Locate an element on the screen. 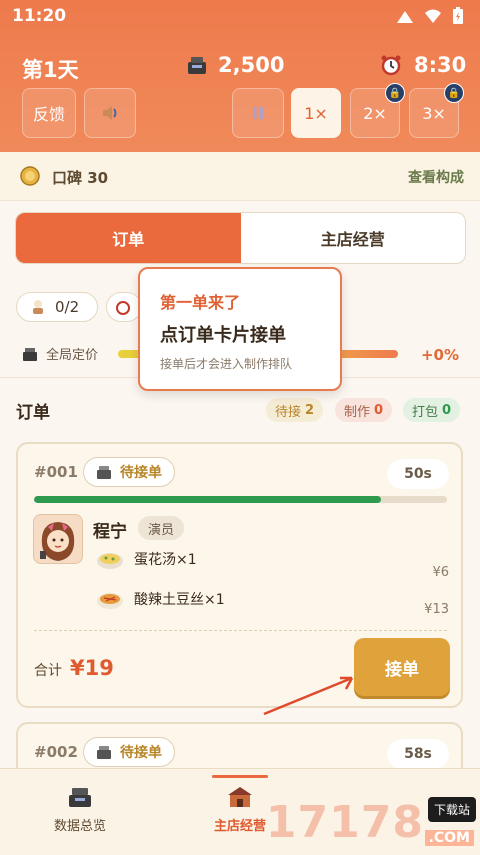 This screenshot has width=480, height=855. pricing-value: +0% is located at coordinates (439, 355).